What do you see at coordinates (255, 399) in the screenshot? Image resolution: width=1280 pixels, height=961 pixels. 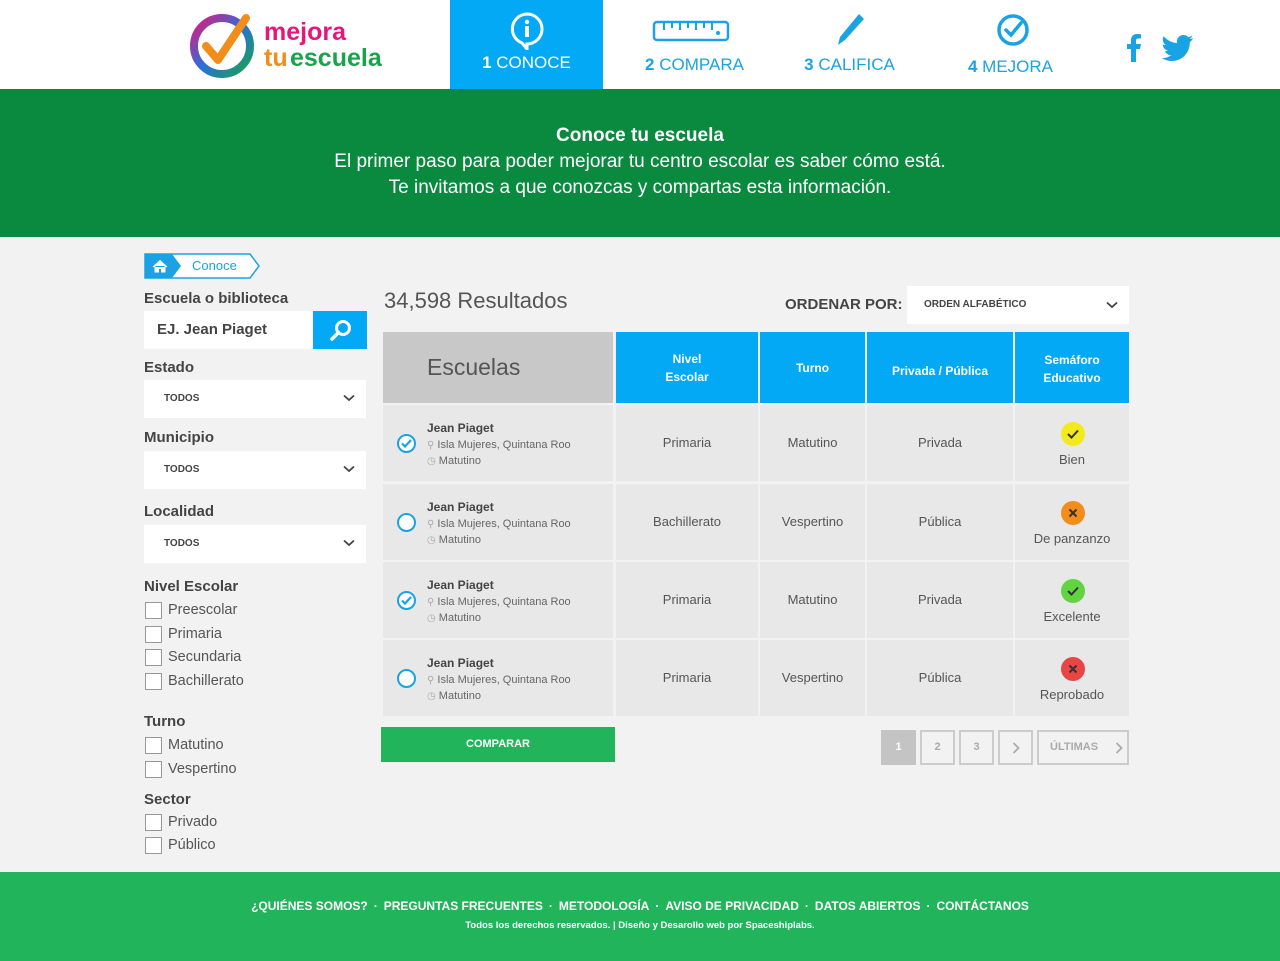 I see `estado-select: TODOS` at bounding box center [255, 399].